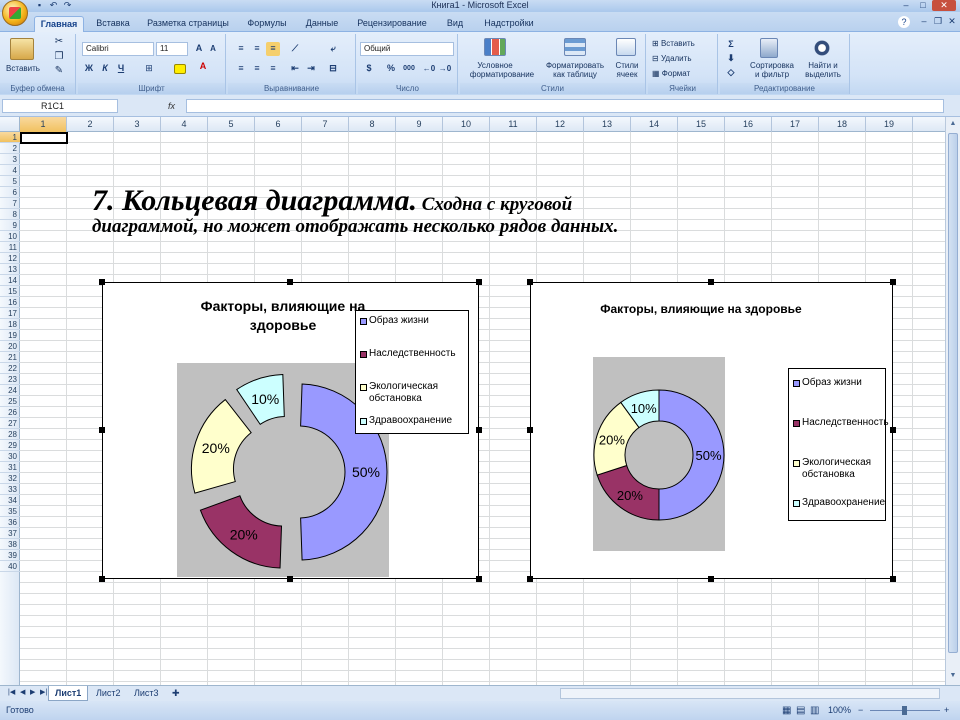 The image size is (960, 720). I want to click on underline-button: Ч, so click(121, 69).